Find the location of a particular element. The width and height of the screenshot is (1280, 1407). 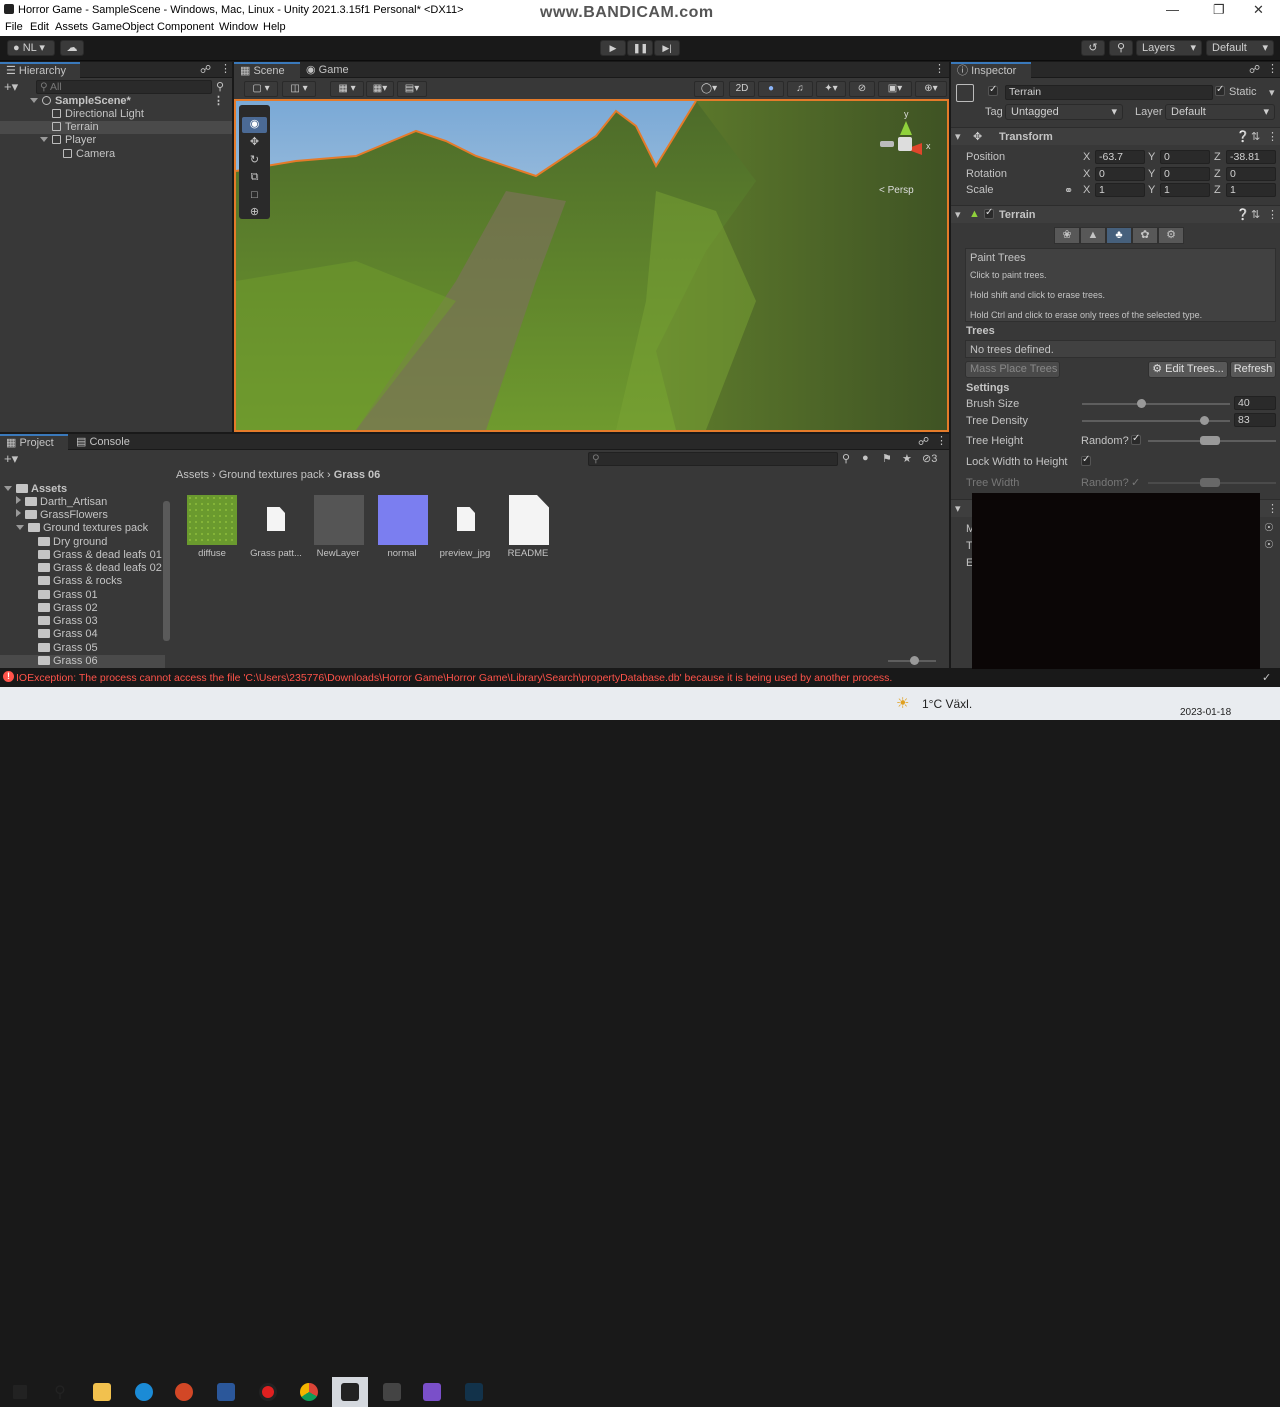

layout-dropdown: Default ▾ is located at coordinates (1240, 48).